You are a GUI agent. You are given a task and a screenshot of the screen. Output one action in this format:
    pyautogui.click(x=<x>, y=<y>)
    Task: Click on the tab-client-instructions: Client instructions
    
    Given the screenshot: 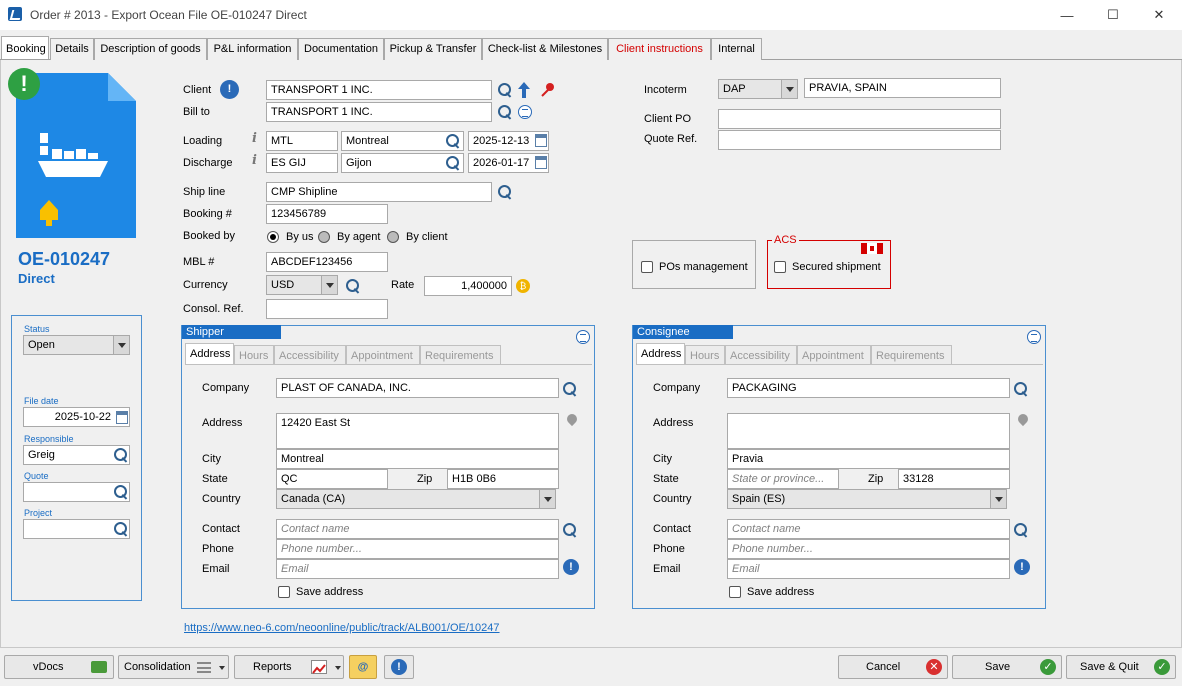 What is the action you would take?
    pyautogui.click(x=659, y=49)
    